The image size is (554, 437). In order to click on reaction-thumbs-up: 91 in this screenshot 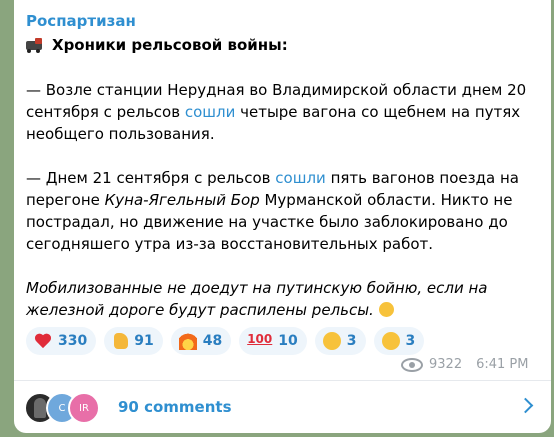, I will do `click(133, 341)`.